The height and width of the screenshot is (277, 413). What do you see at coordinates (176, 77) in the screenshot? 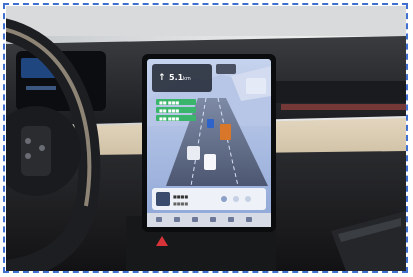
I see `nav-distance: 5.1` at bounding box center [176, 77].